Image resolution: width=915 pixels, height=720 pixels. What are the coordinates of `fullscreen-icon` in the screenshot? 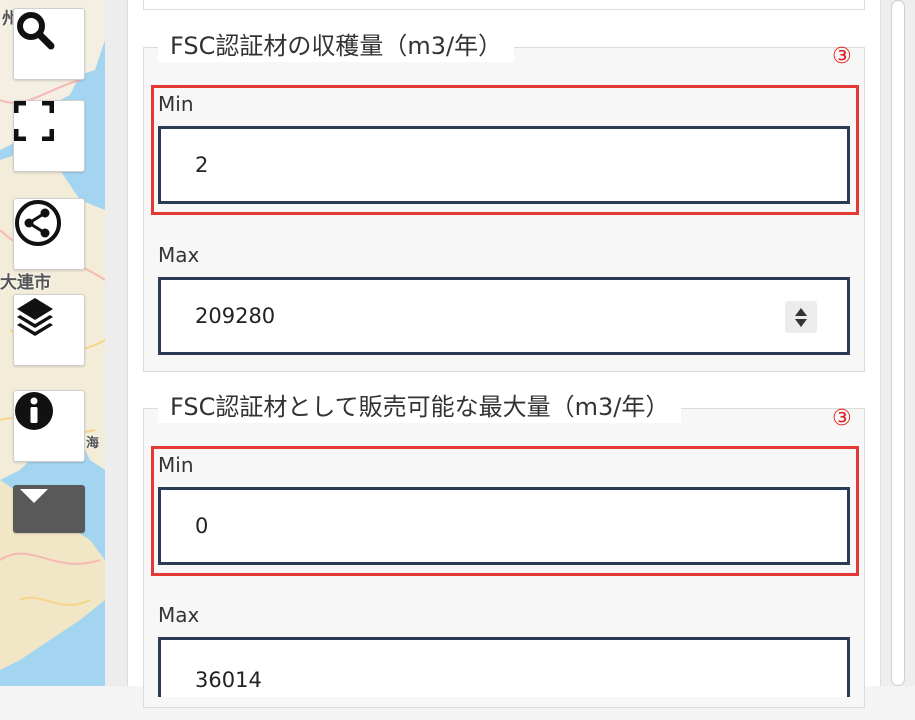 It's located at (34, 121).